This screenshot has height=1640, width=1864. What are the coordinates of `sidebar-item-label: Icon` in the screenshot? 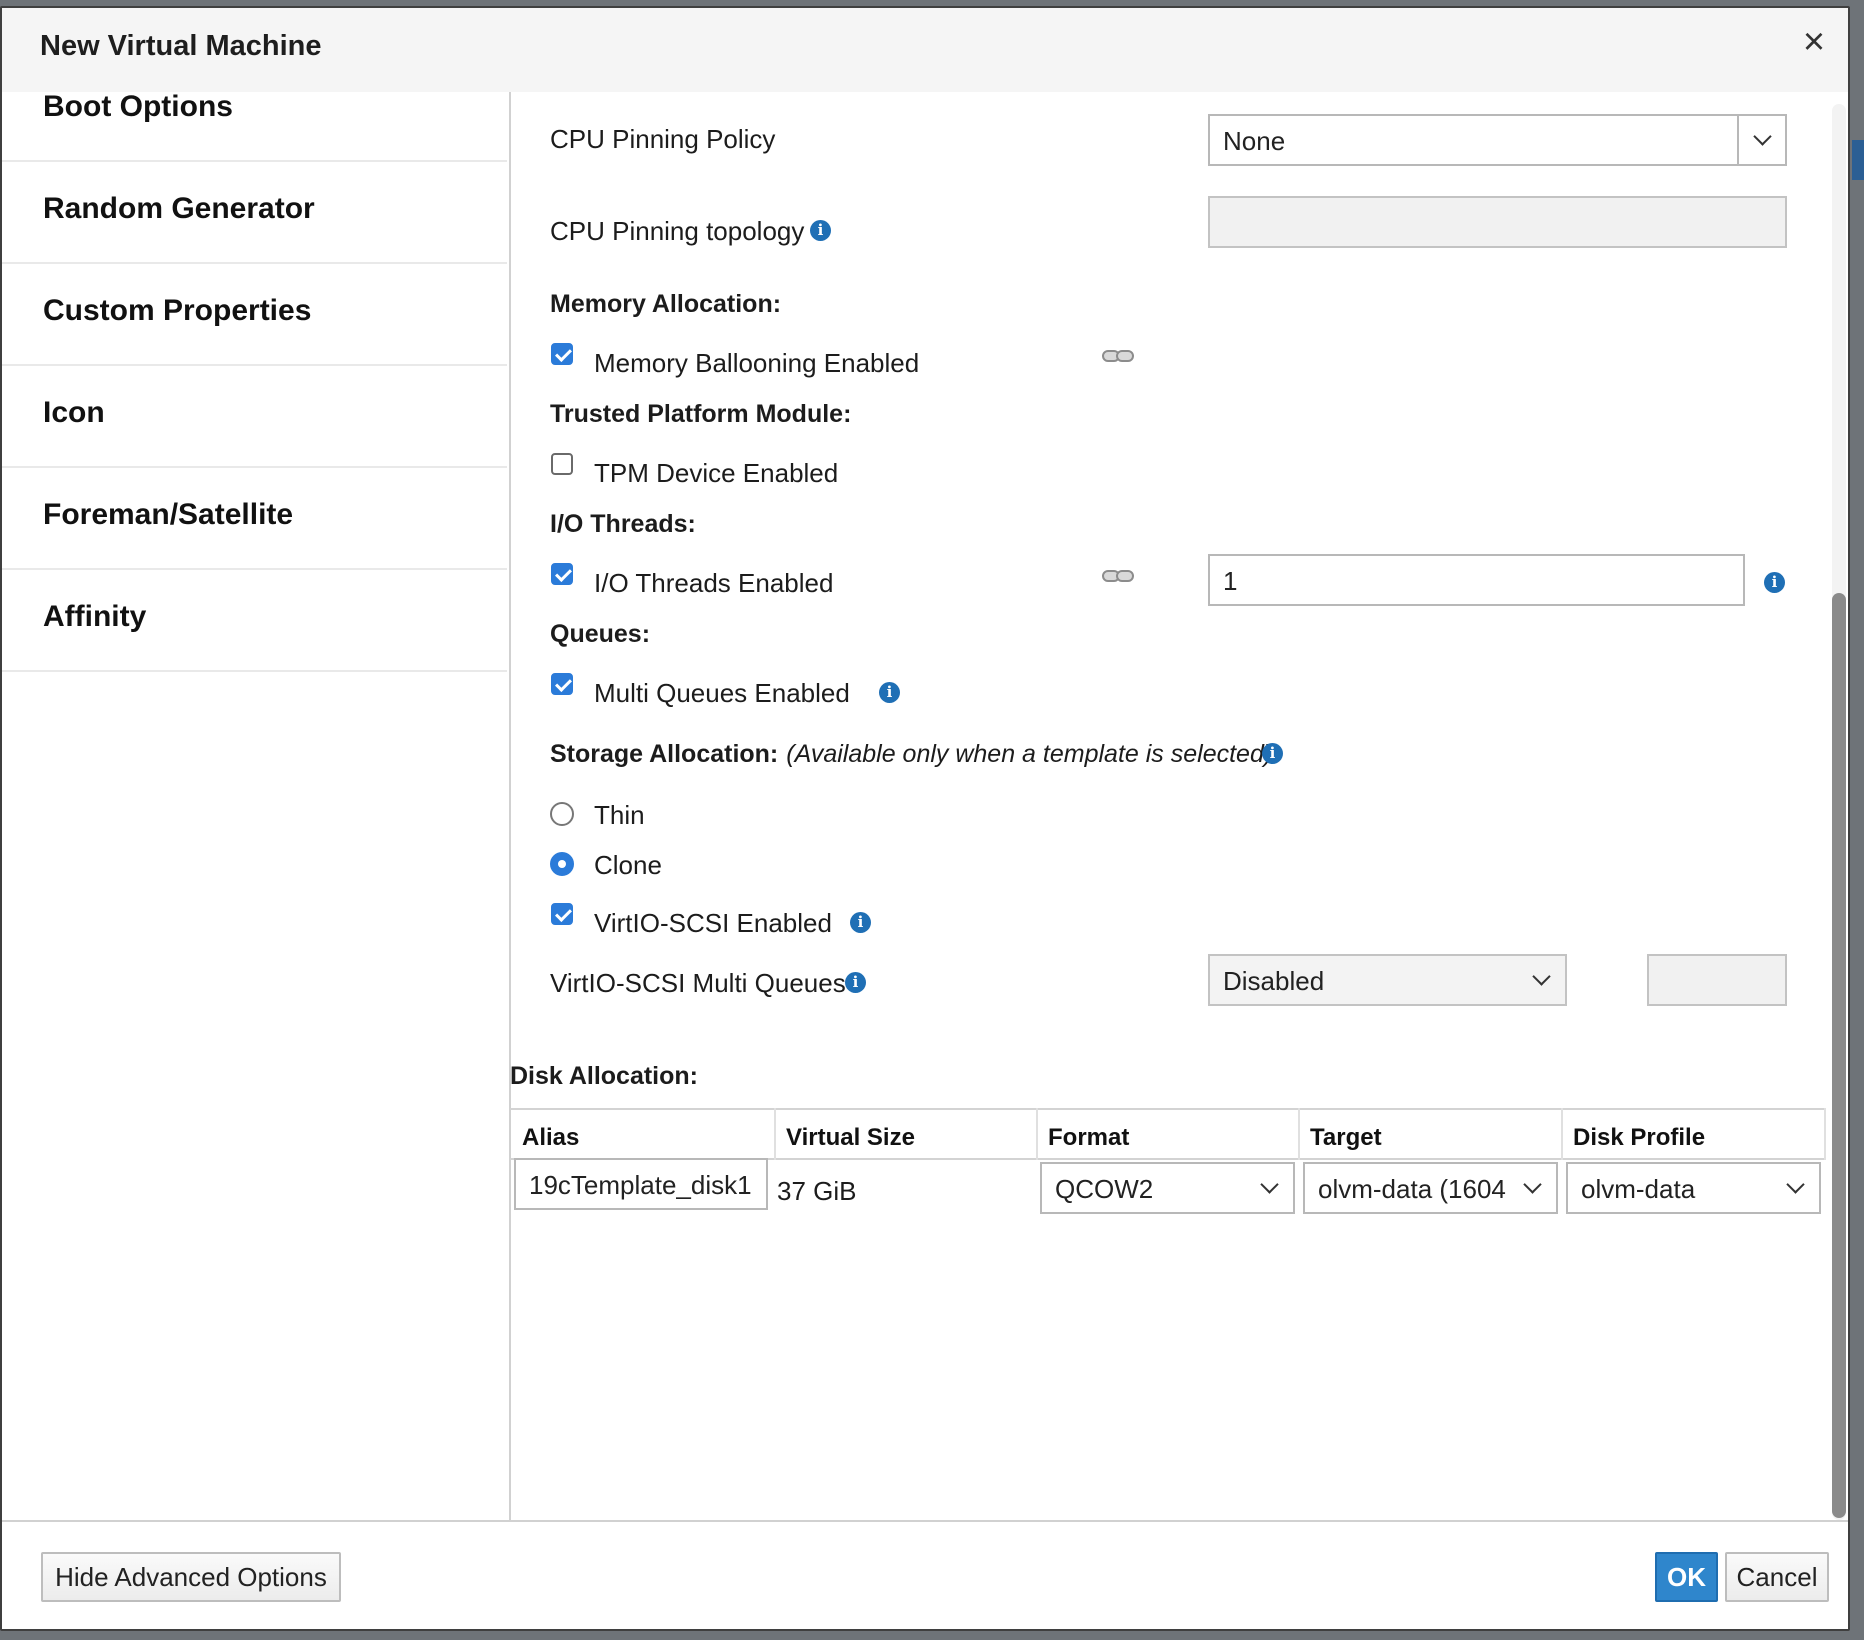 It's located at (74, 412).